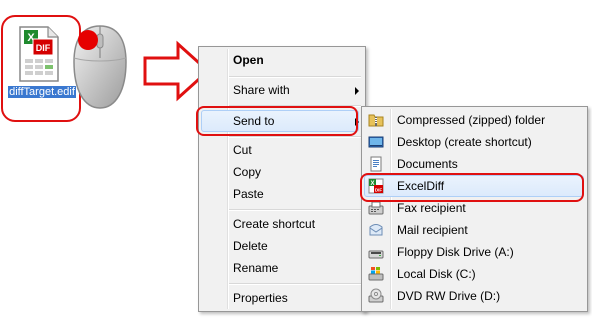 This screenshot has height=320, width=592. Describe the element at coordinates (472, 187) in the screenshot. I see `exceldiff-callout-box` at that location.